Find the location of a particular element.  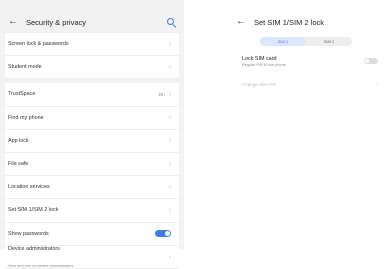

row-label: TrustSpace is located at coordinates (22, 94).